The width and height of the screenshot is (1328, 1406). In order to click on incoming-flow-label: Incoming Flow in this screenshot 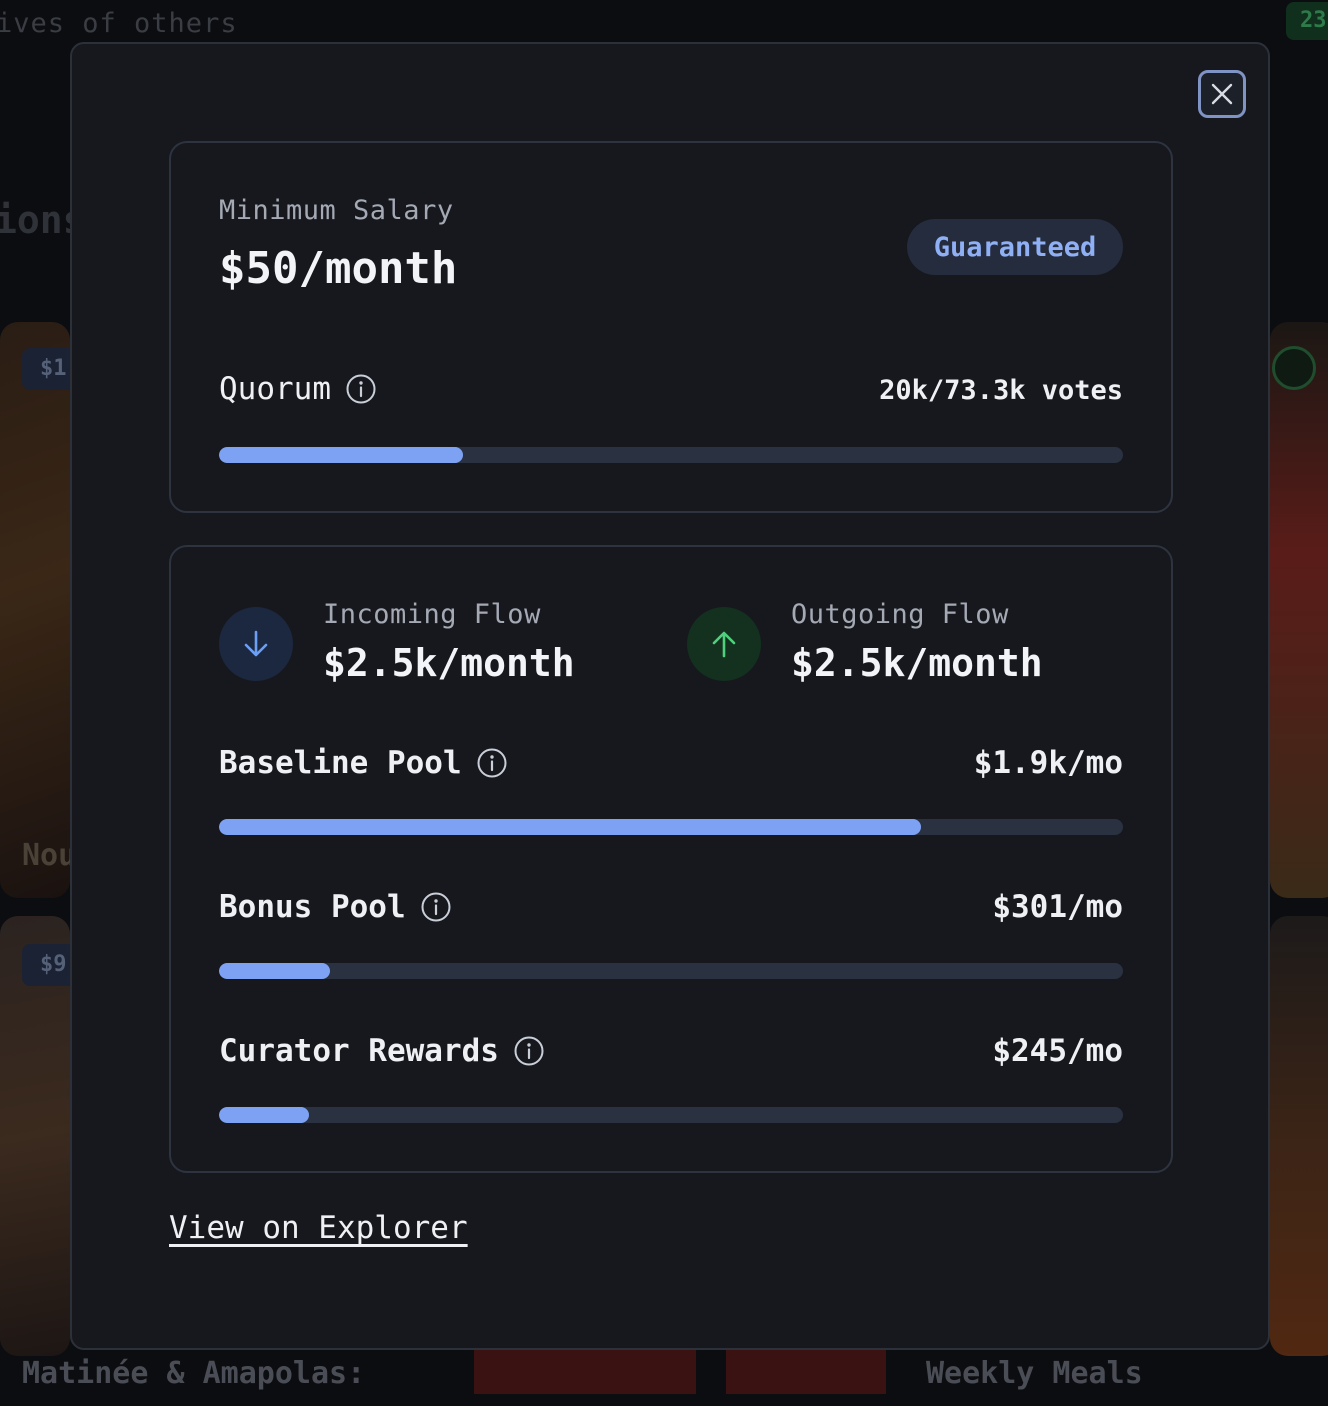, I will do `click(432, 614)`.